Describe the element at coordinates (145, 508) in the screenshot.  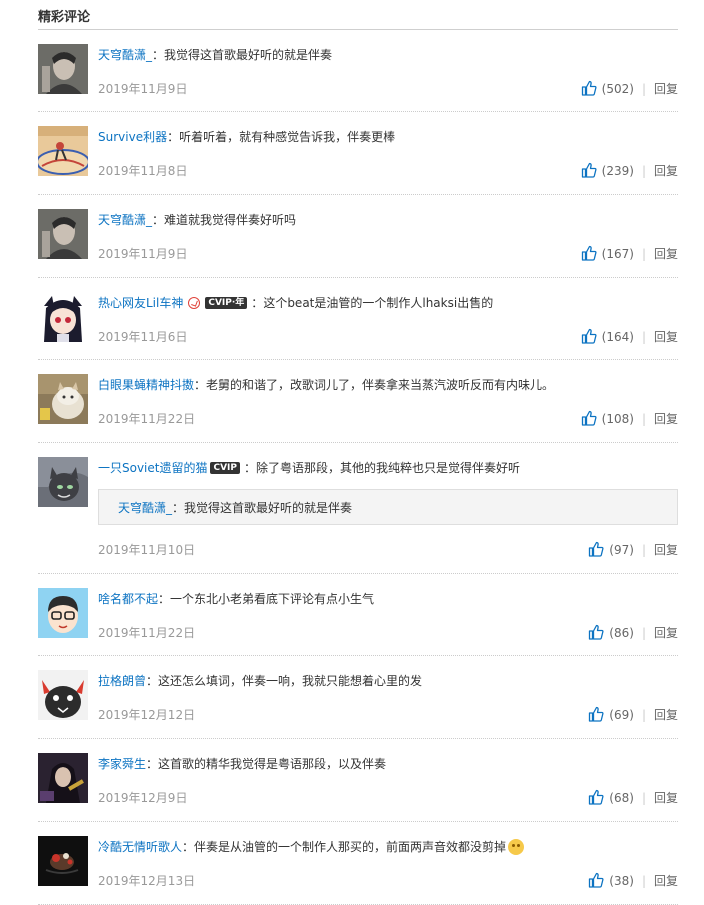
I see `quoted-username: 天穹酷潇_` at that location.